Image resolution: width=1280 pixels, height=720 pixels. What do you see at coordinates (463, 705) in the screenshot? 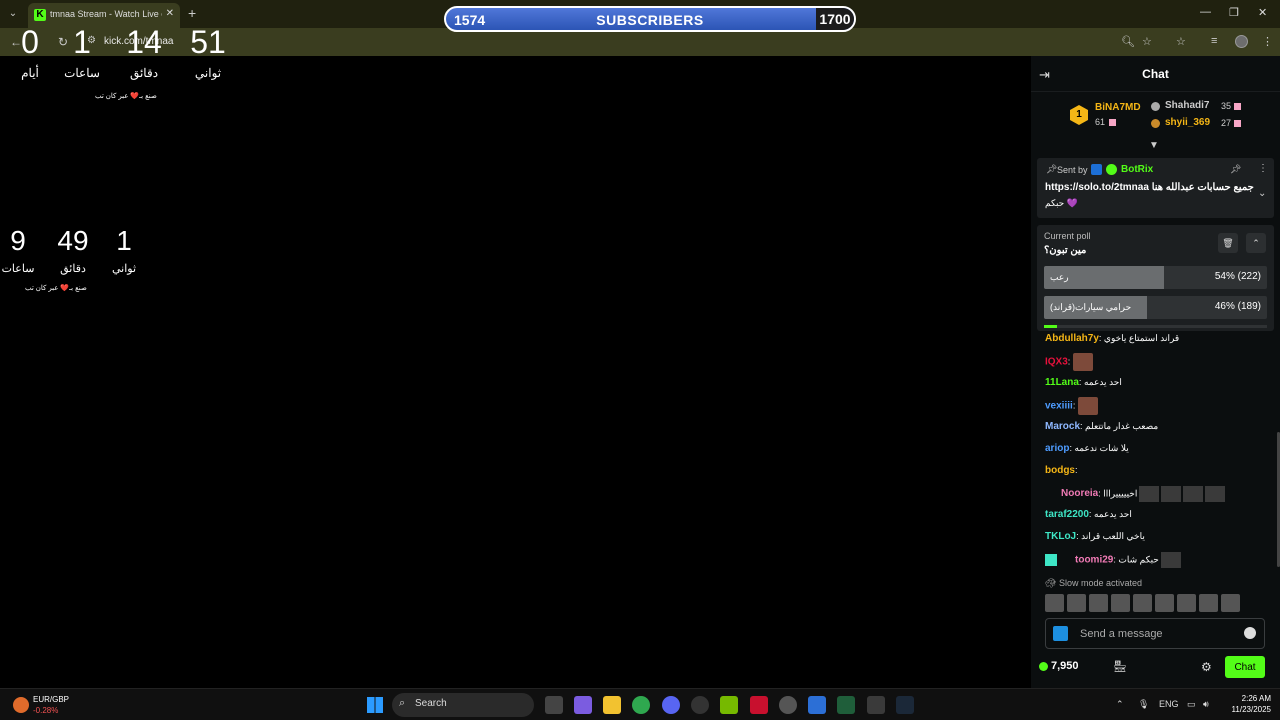
I see `taskbar-search: ⌕ Search` at bounding box center [463, 705].